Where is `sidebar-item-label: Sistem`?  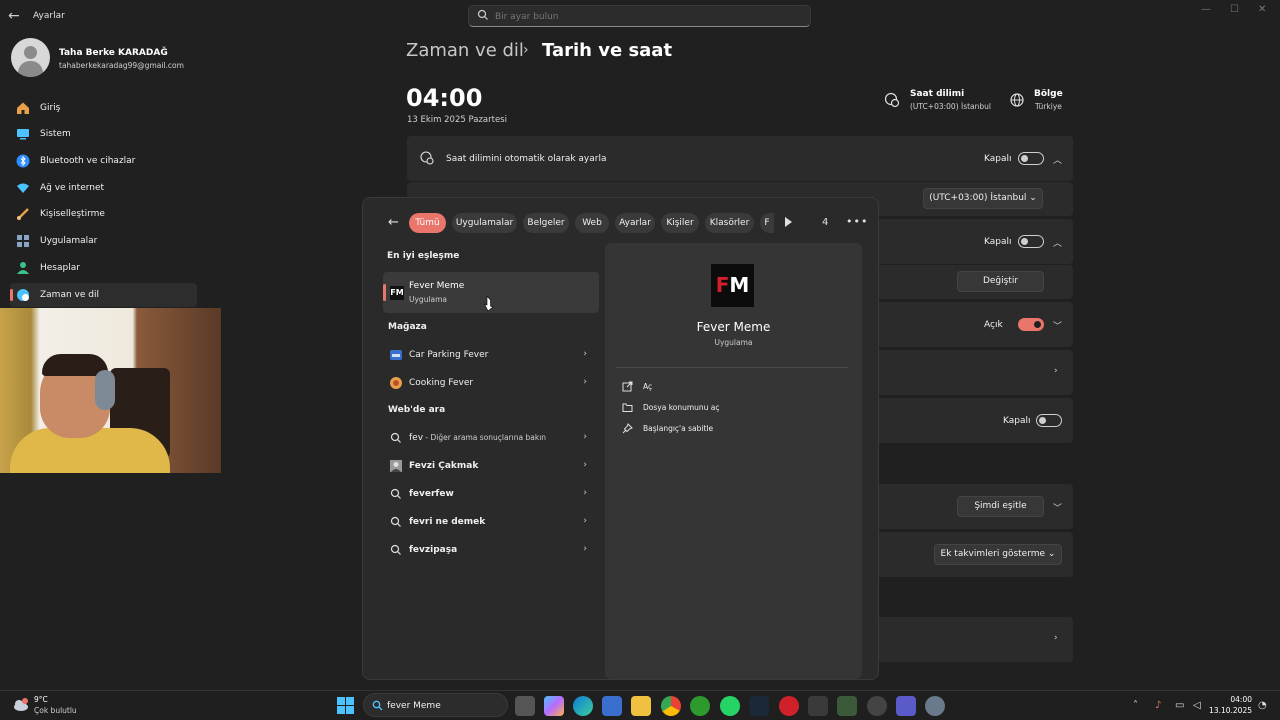
sidebar-item-label: Sistem is located at coordinates (55, 134).